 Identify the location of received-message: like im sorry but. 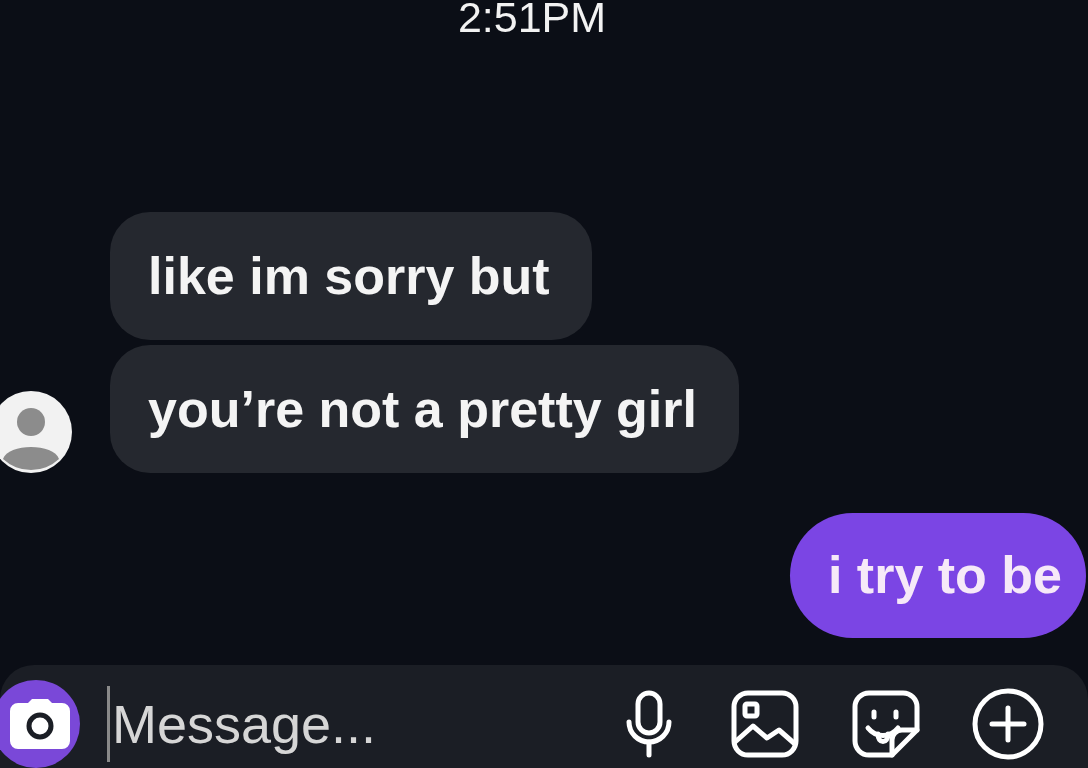
(351, 276).